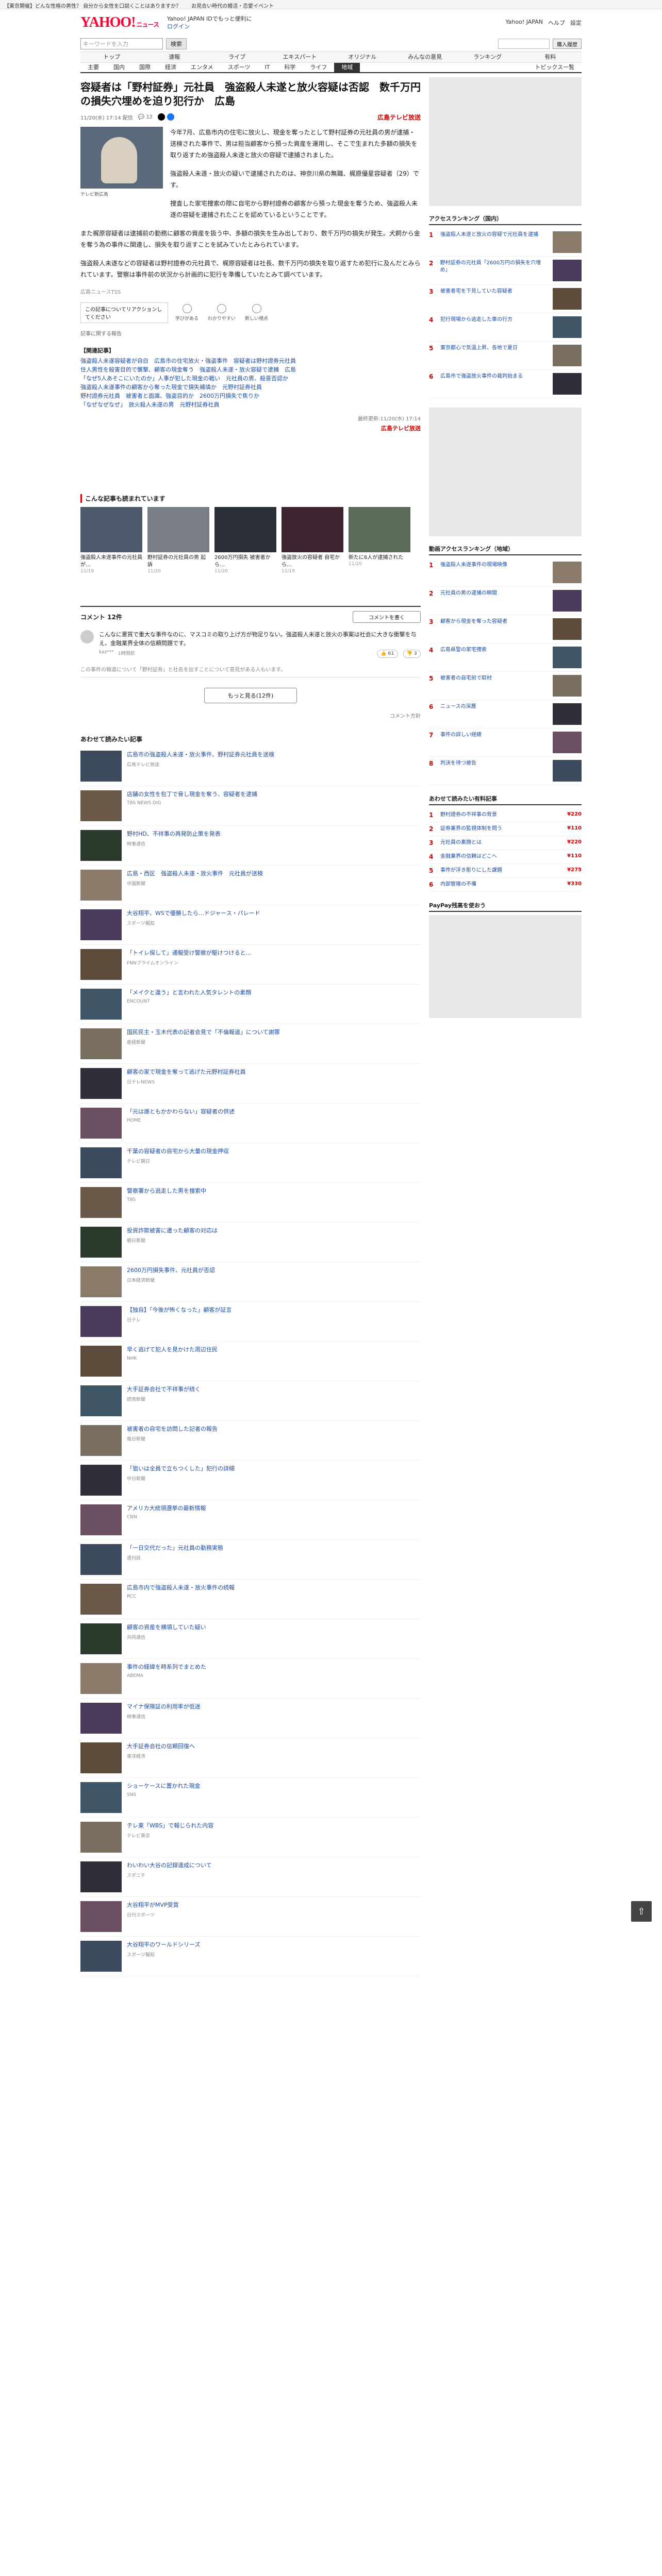  Describe the element at coordinates (250, 1877) in the screenshot. I see `list-item: わいわい大谷の記録達成について スポニチ` at that location.